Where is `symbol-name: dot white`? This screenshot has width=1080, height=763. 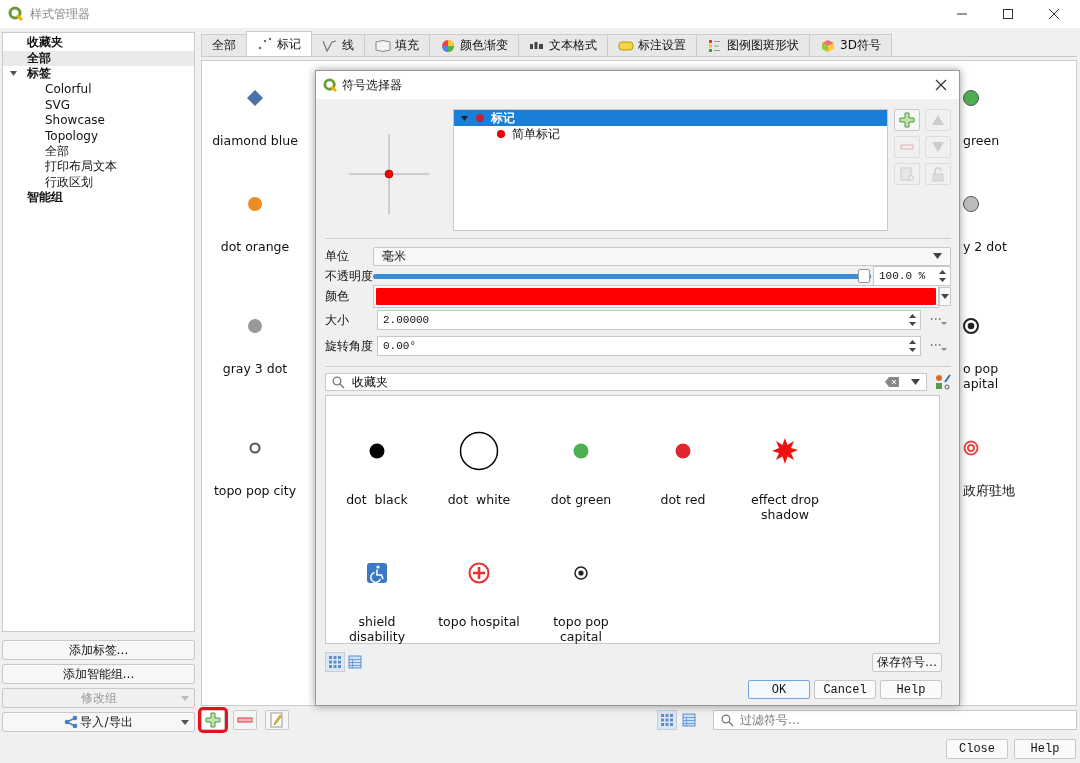
symbol-name: dot white is located at coordinates (479, 499).